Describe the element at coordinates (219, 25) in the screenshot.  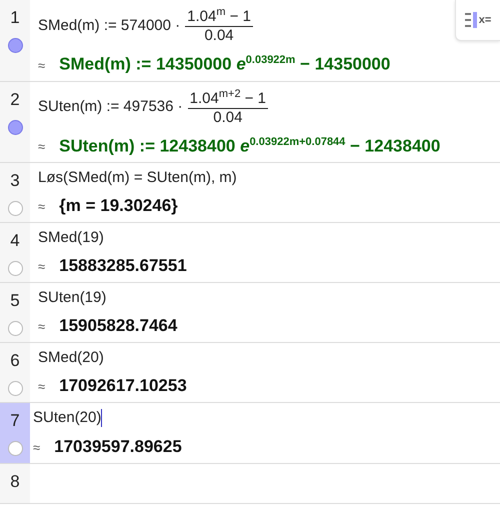
I see `fraction: 1.04$^{m}$ − 1 0.04` at that location.